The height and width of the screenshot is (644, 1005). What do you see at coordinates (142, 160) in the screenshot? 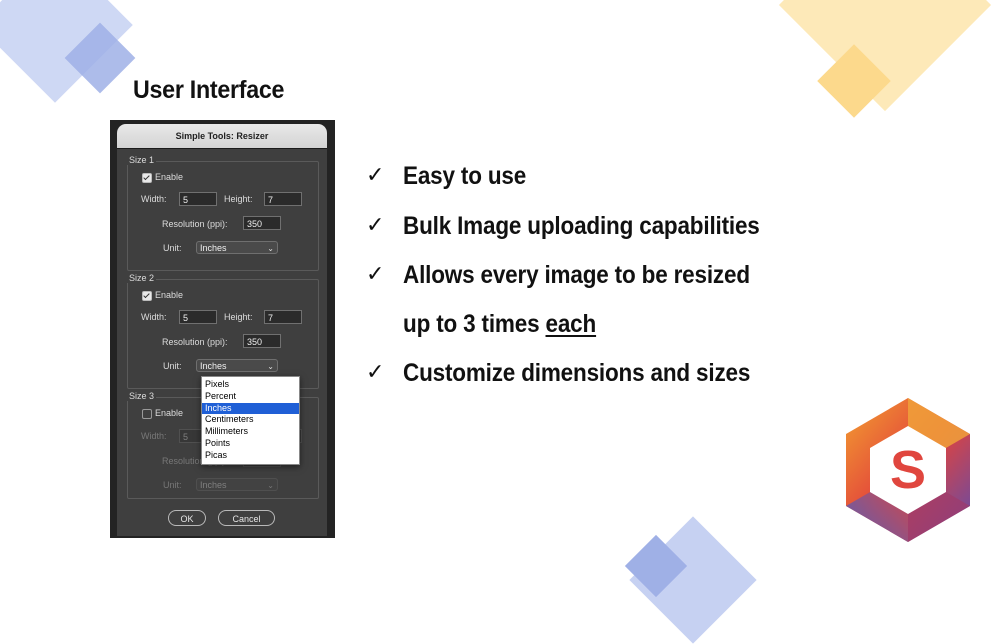
I see `size-1-legend: Size 1` at bounding box center [142, 160].